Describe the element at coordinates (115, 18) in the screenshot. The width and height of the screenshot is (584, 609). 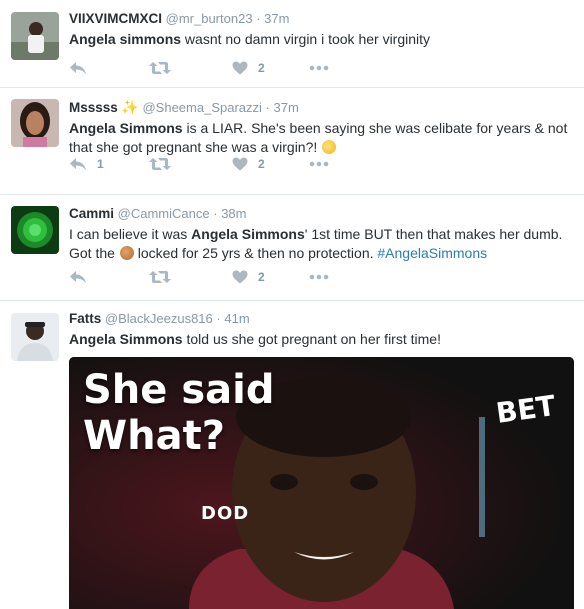
I see `author-name: VIIXVIMCMXCI` at that location.